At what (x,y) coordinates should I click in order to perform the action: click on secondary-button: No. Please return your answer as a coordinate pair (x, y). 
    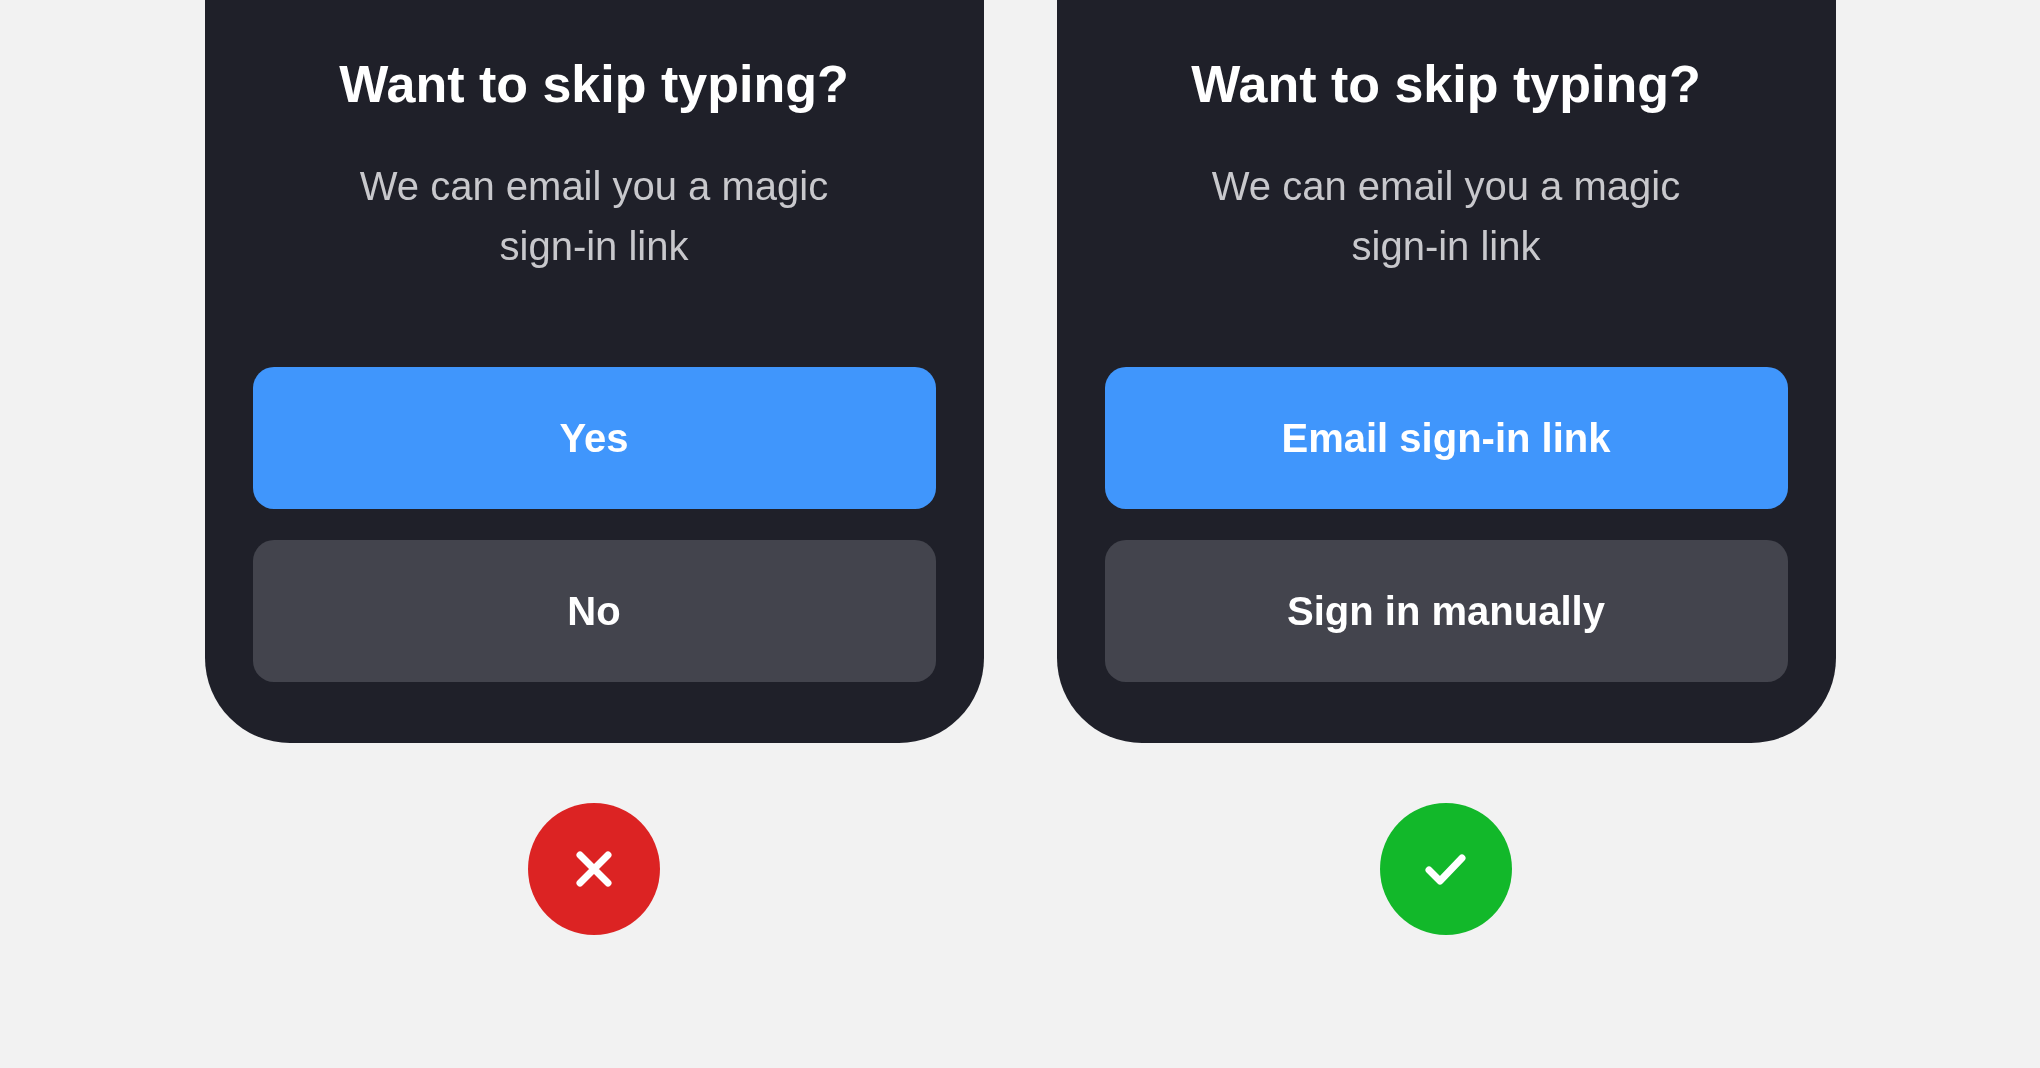
    Looking at the image, I should click on (594, 611).